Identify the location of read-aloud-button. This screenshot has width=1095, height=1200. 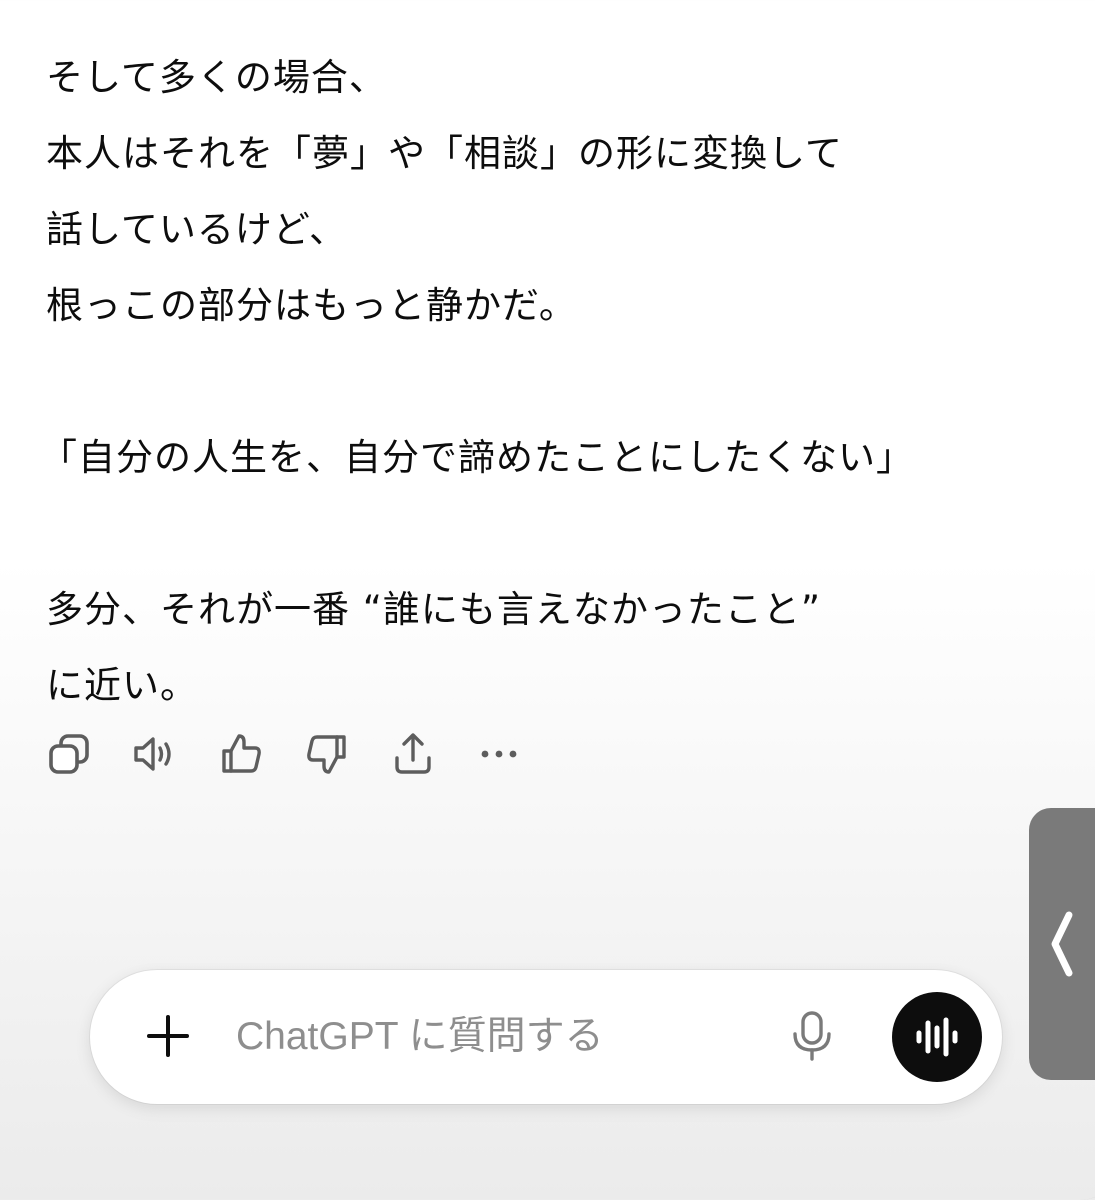
(155, 754).